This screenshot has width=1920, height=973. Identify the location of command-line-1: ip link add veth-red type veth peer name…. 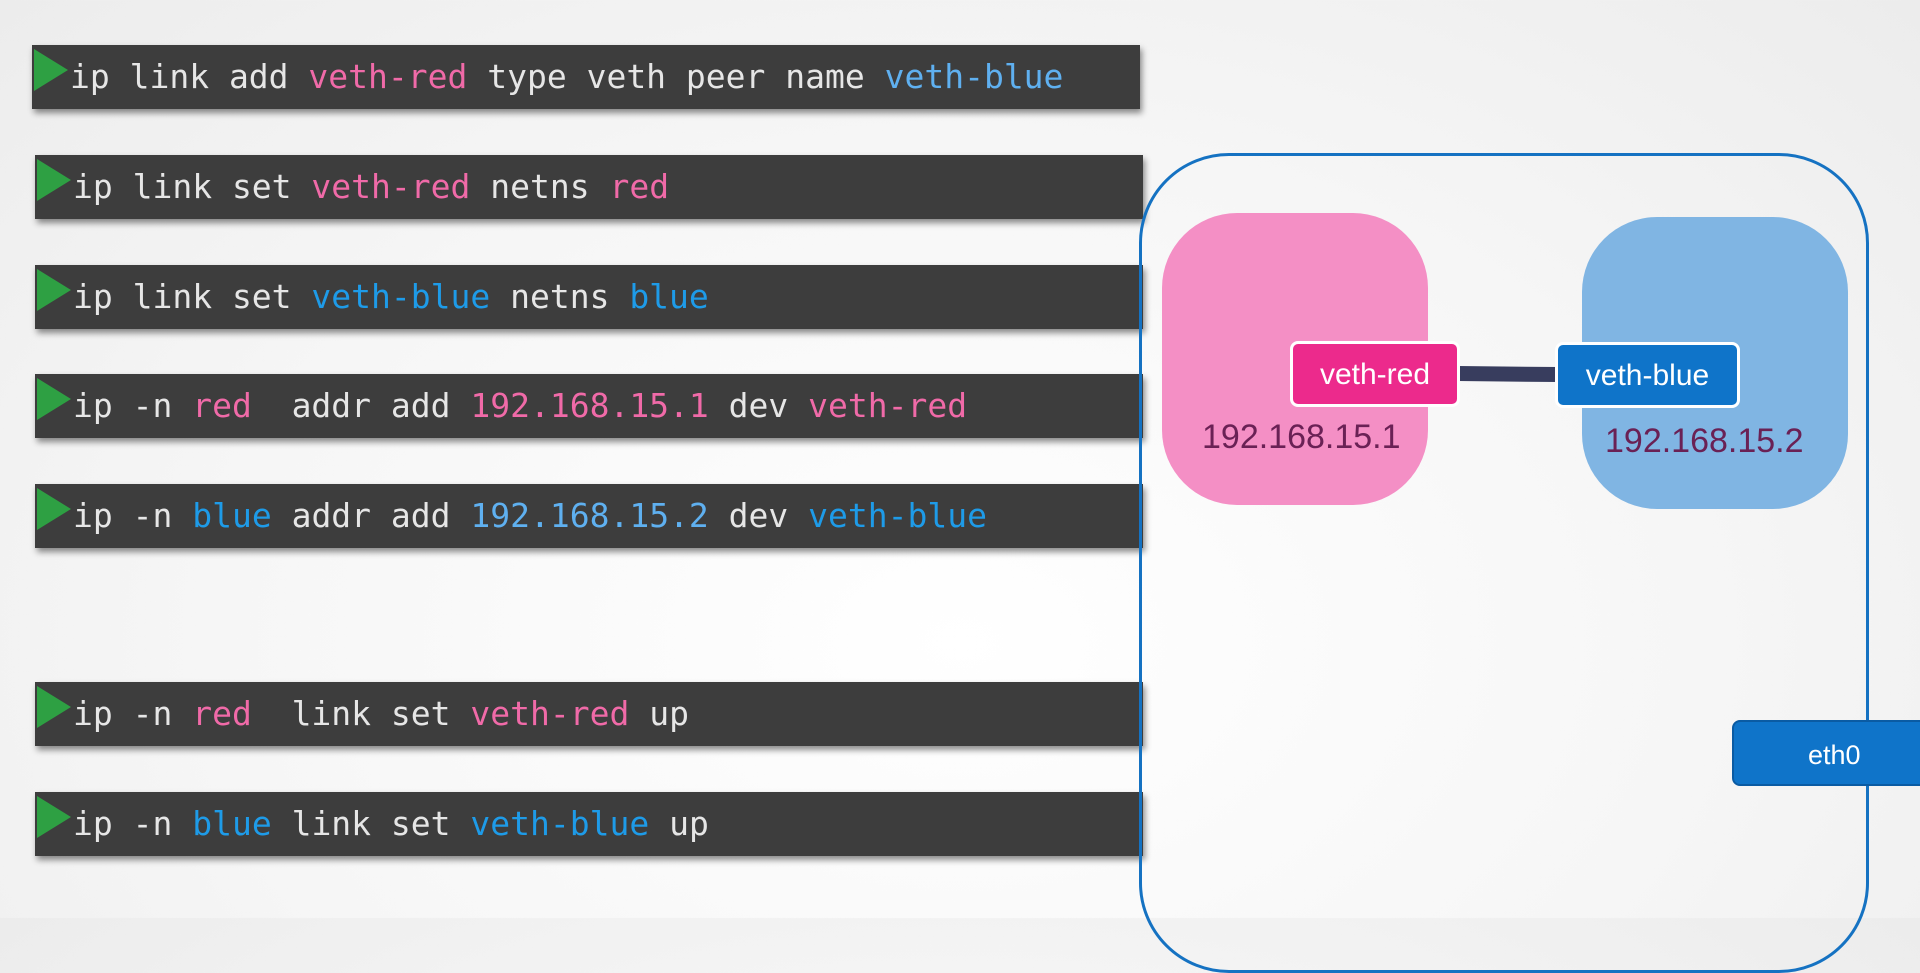
(586, 77).